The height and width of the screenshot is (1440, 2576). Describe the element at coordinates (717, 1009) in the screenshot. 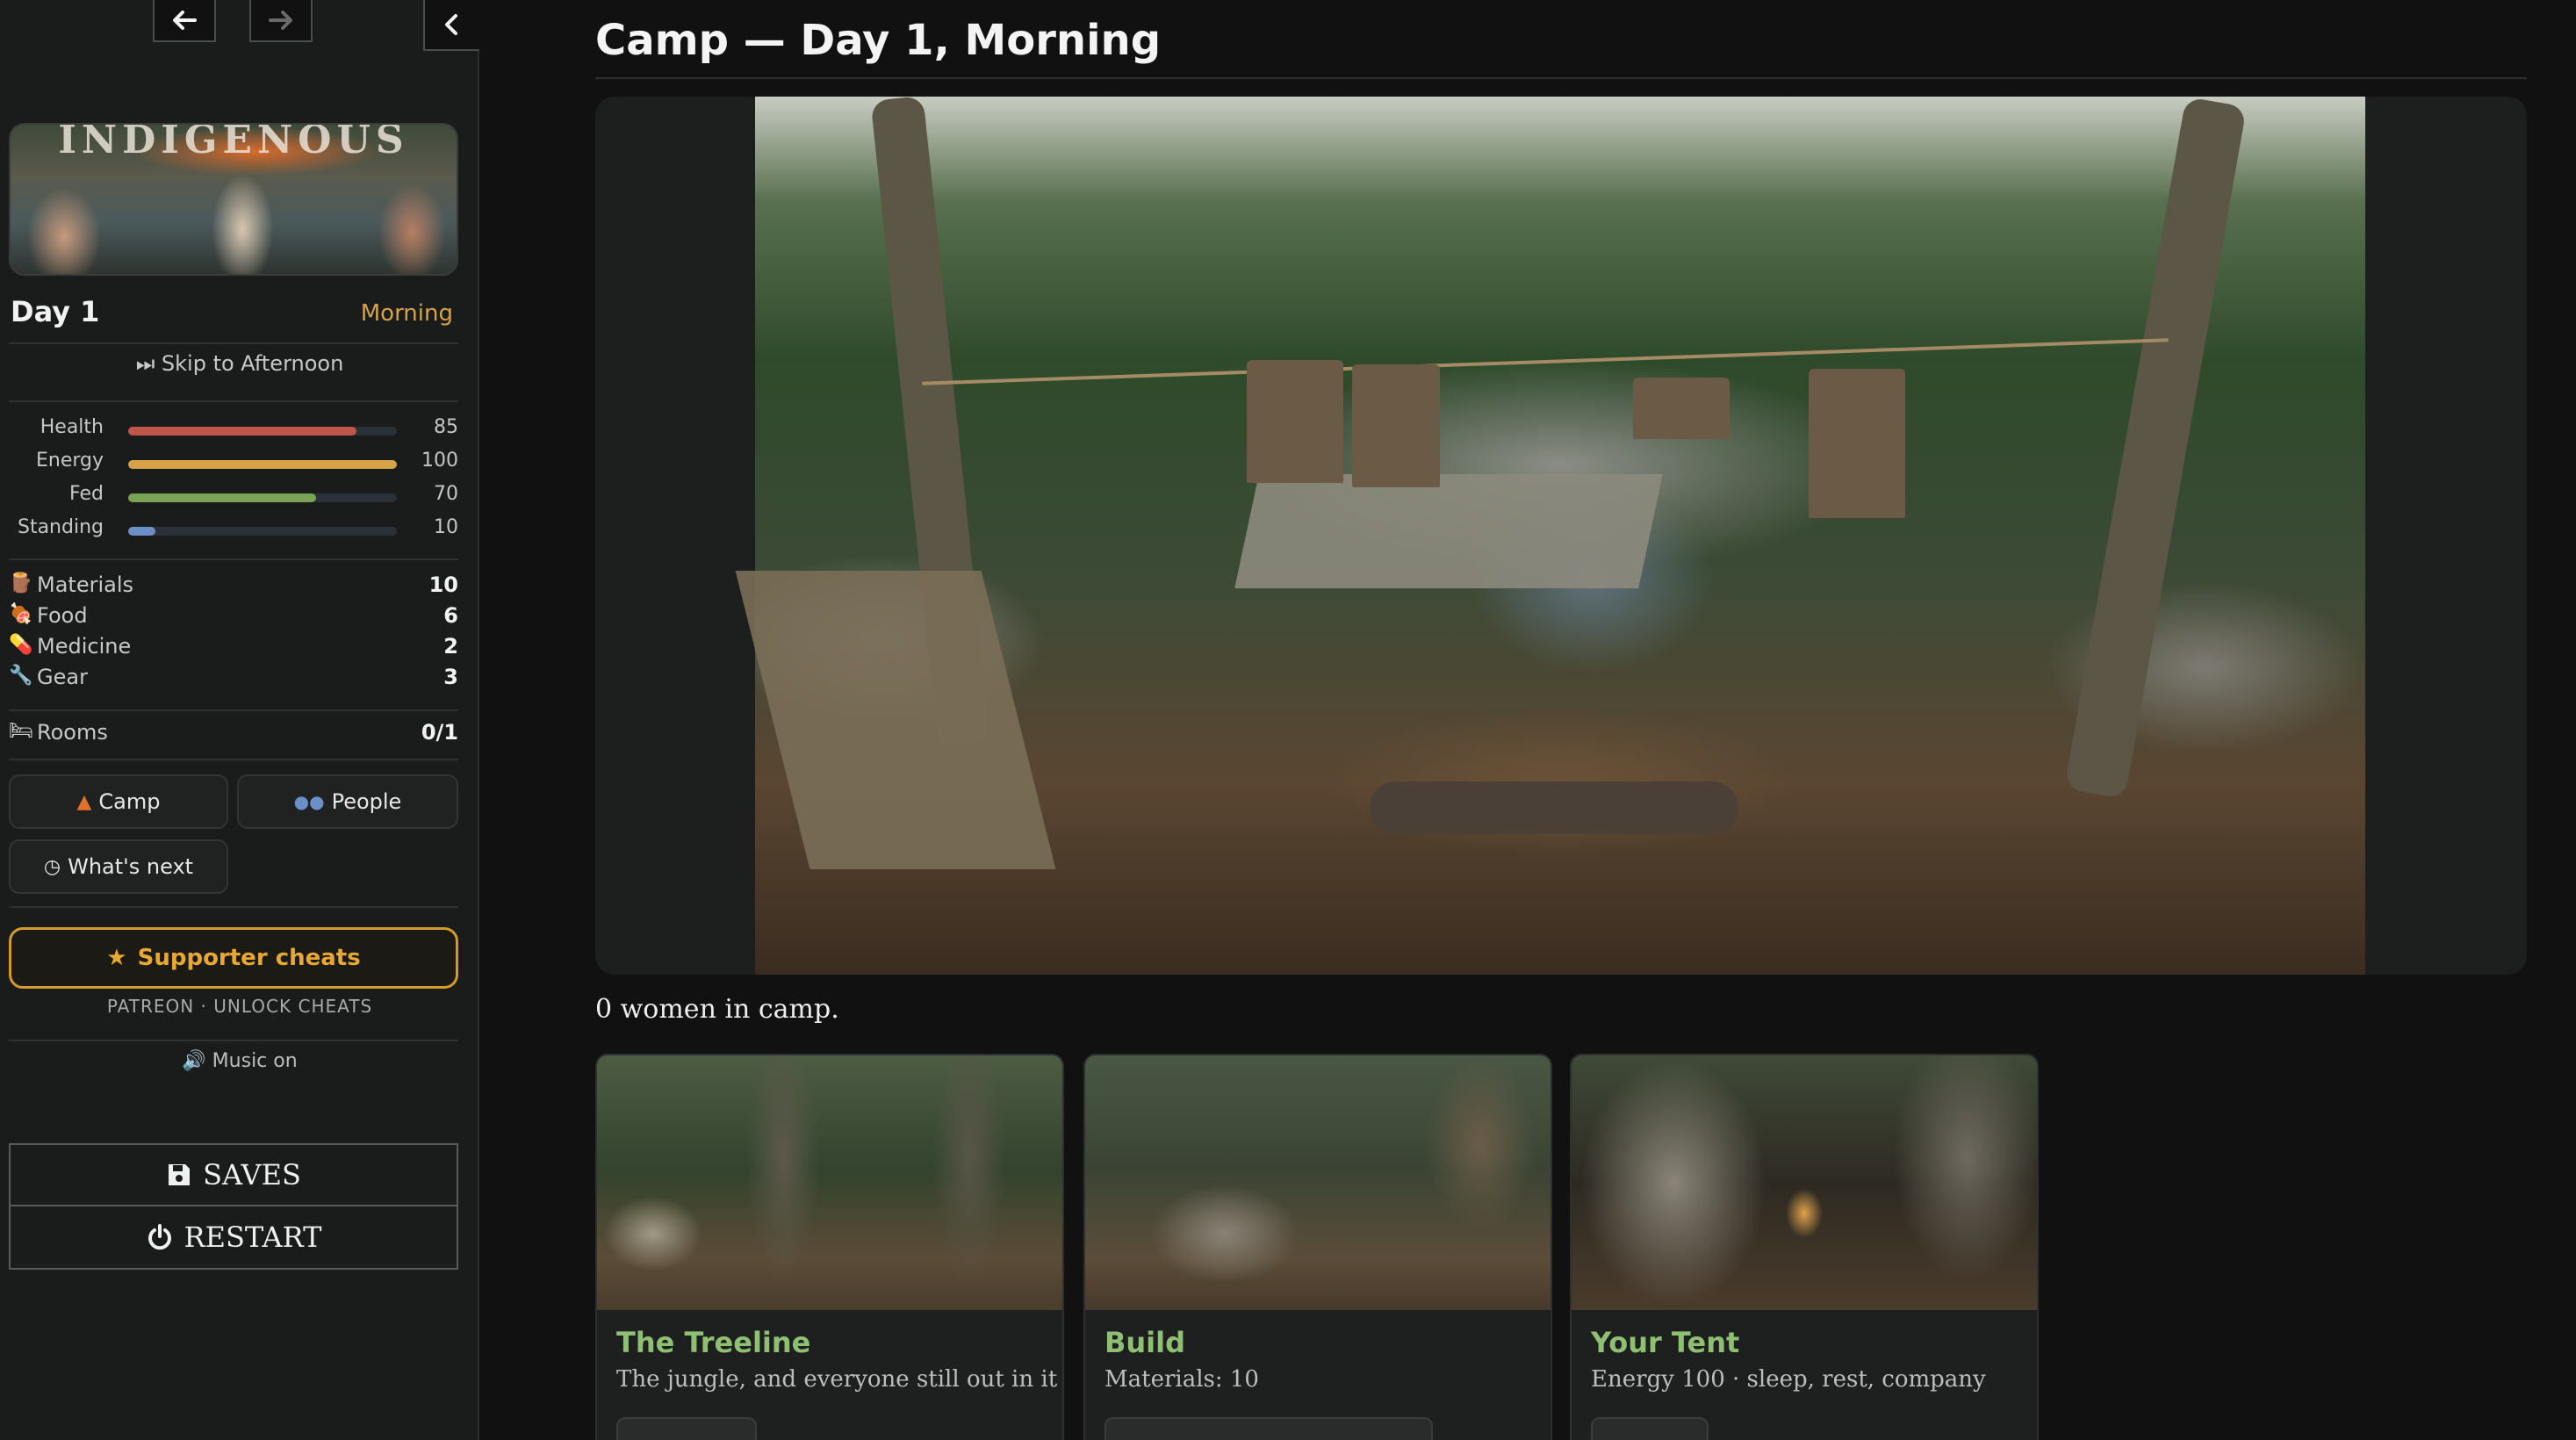

I see `women-count-text: 0 women in camp.` at that location.